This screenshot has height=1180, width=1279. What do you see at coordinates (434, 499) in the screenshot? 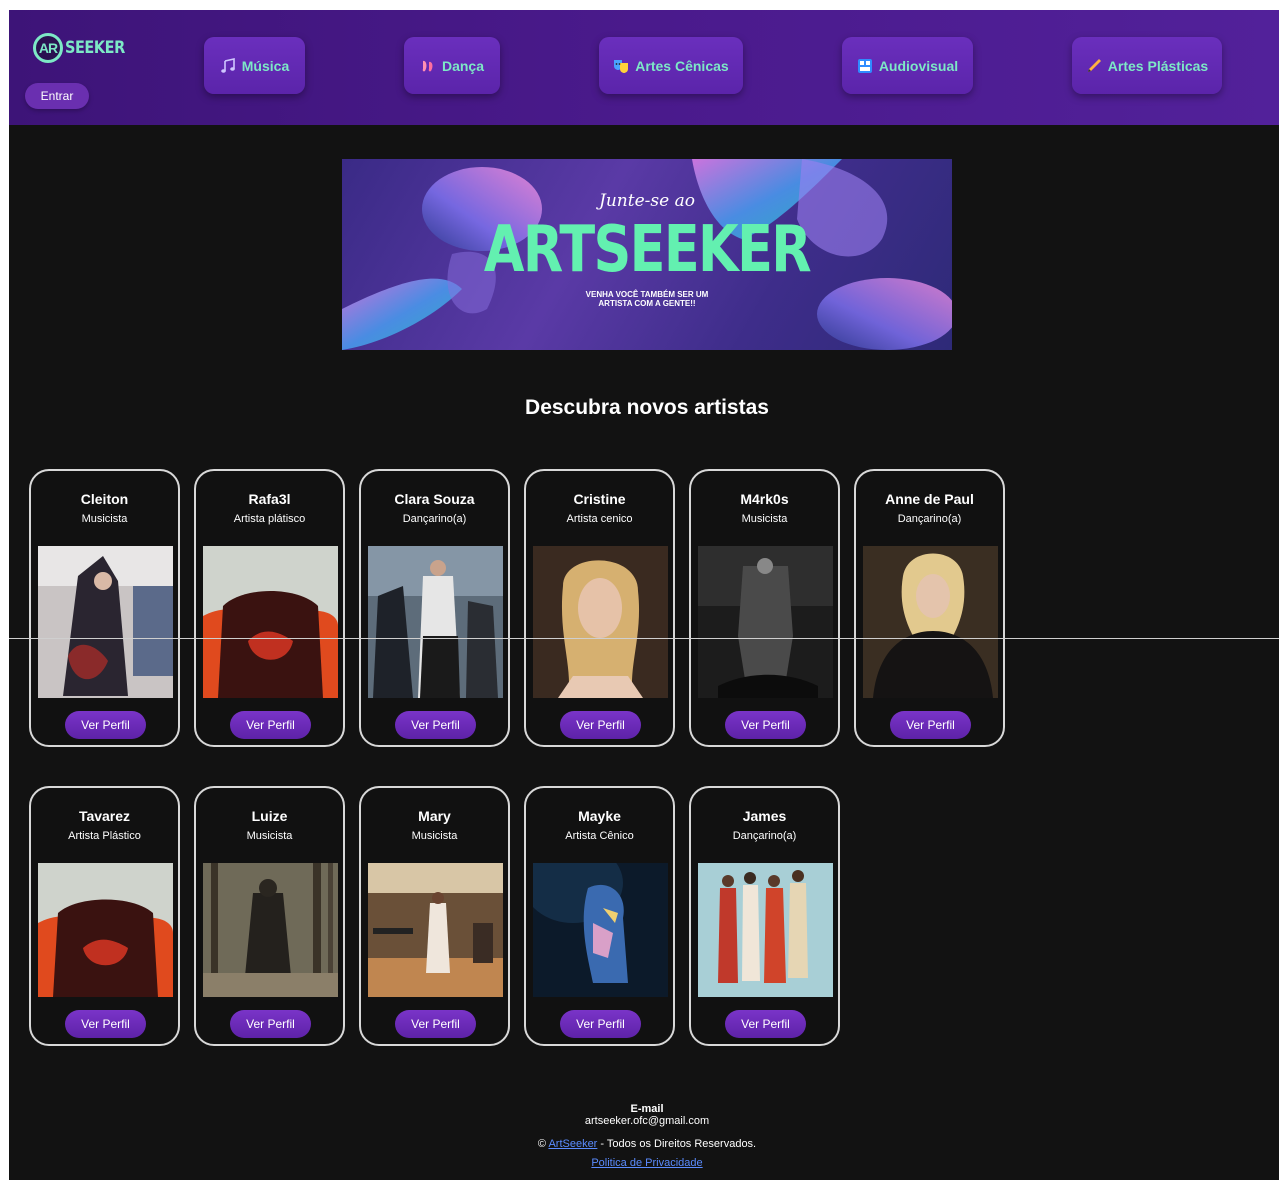
I see `artist-name: Clara Souza` at bounding box center [434, 499].